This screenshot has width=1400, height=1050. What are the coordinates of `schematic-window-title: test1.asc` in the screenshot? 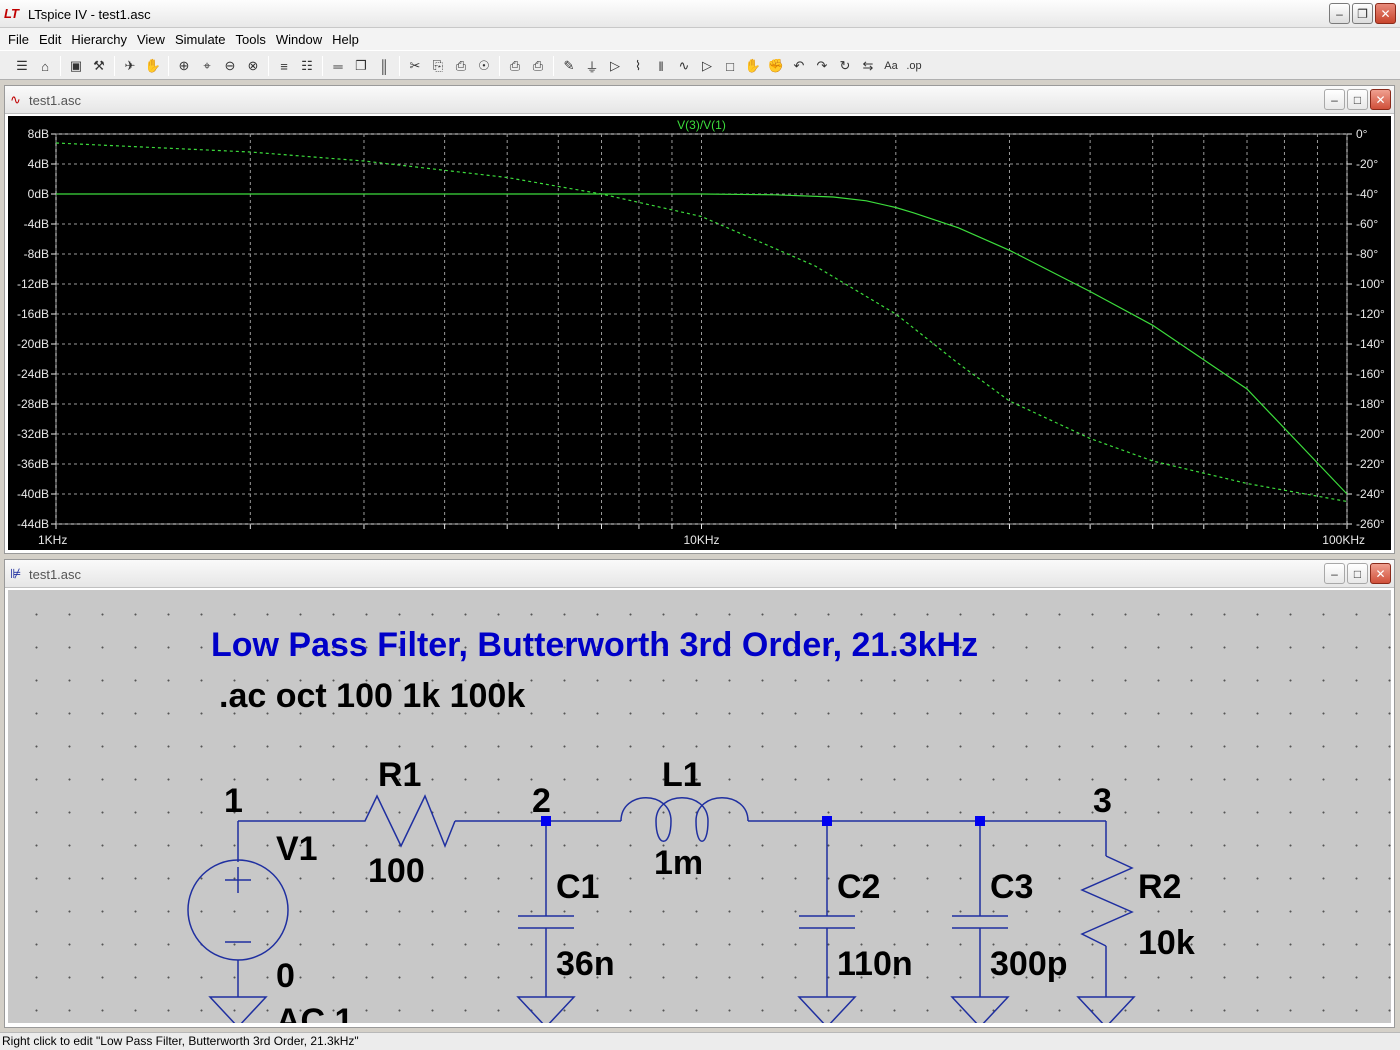 It's located at (55, 574).